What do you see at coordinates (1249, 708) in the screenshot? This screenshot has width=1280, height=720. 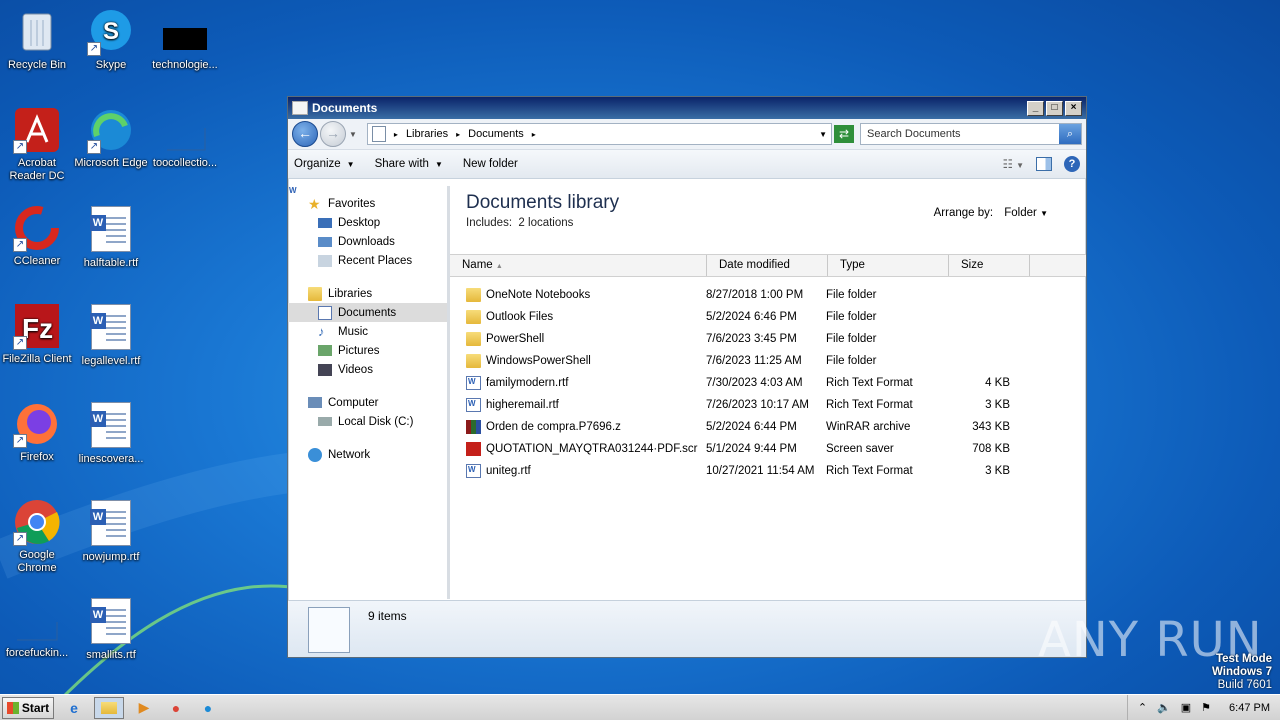 I see `clock: 6:47 PM` at bounding box center [1249, 708].